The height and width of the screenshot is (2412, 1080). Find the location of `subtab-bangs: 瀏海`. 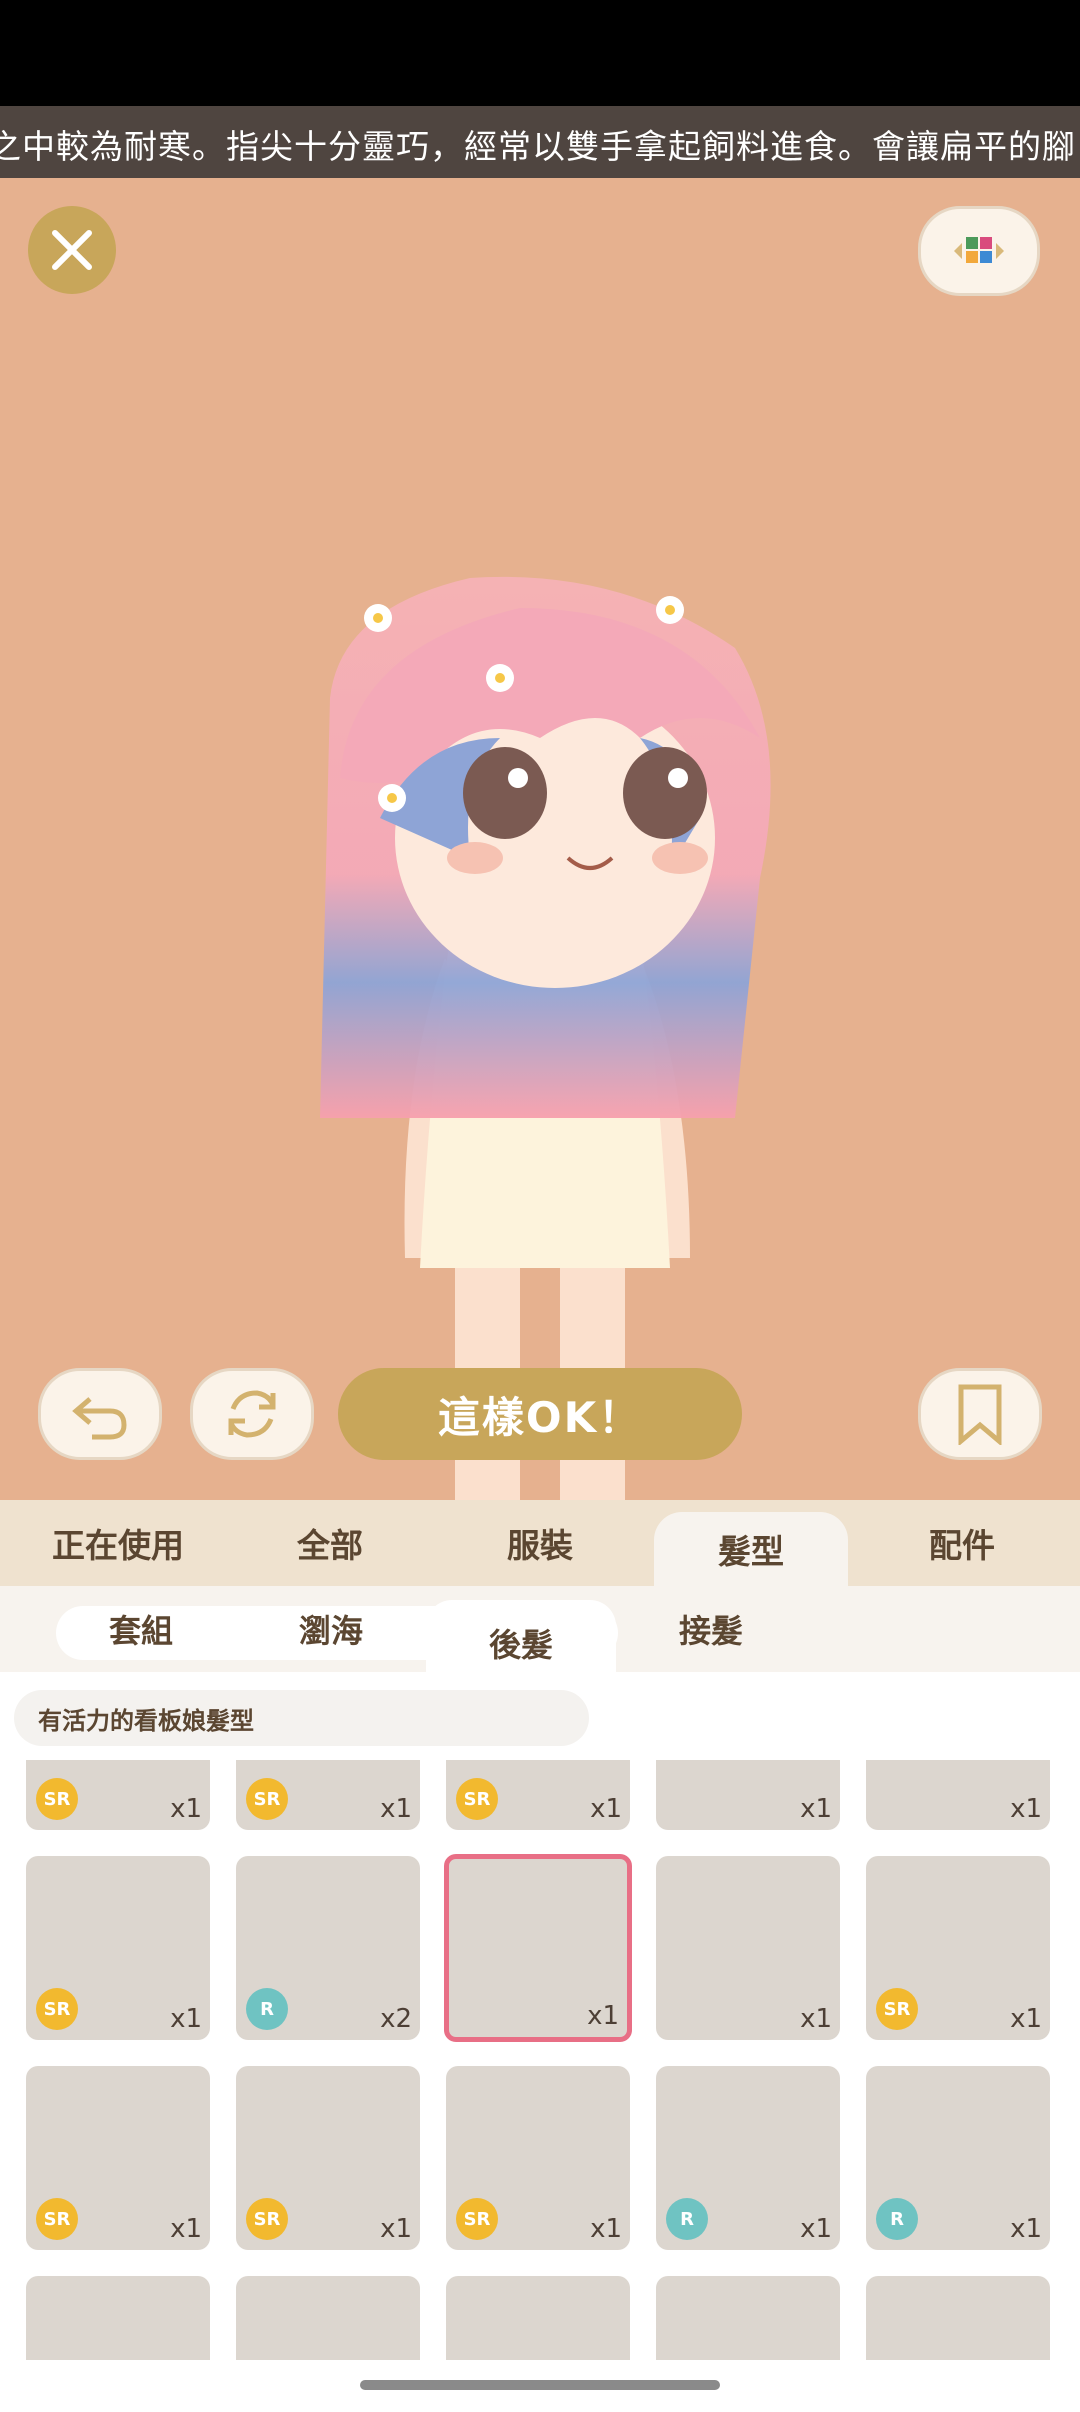

subtab-bangs: 瀏海 is located at coordinates (331, 1629).